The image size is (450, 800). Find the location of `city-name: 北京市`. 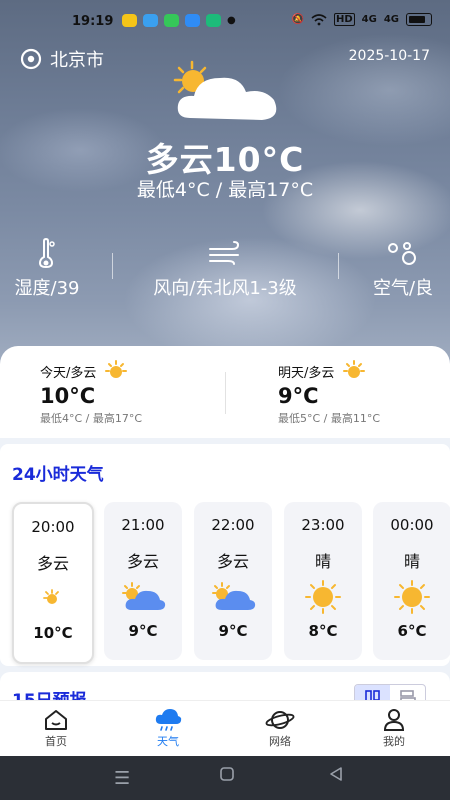

city-name: 北京市 is located at coordinates (77, 60).